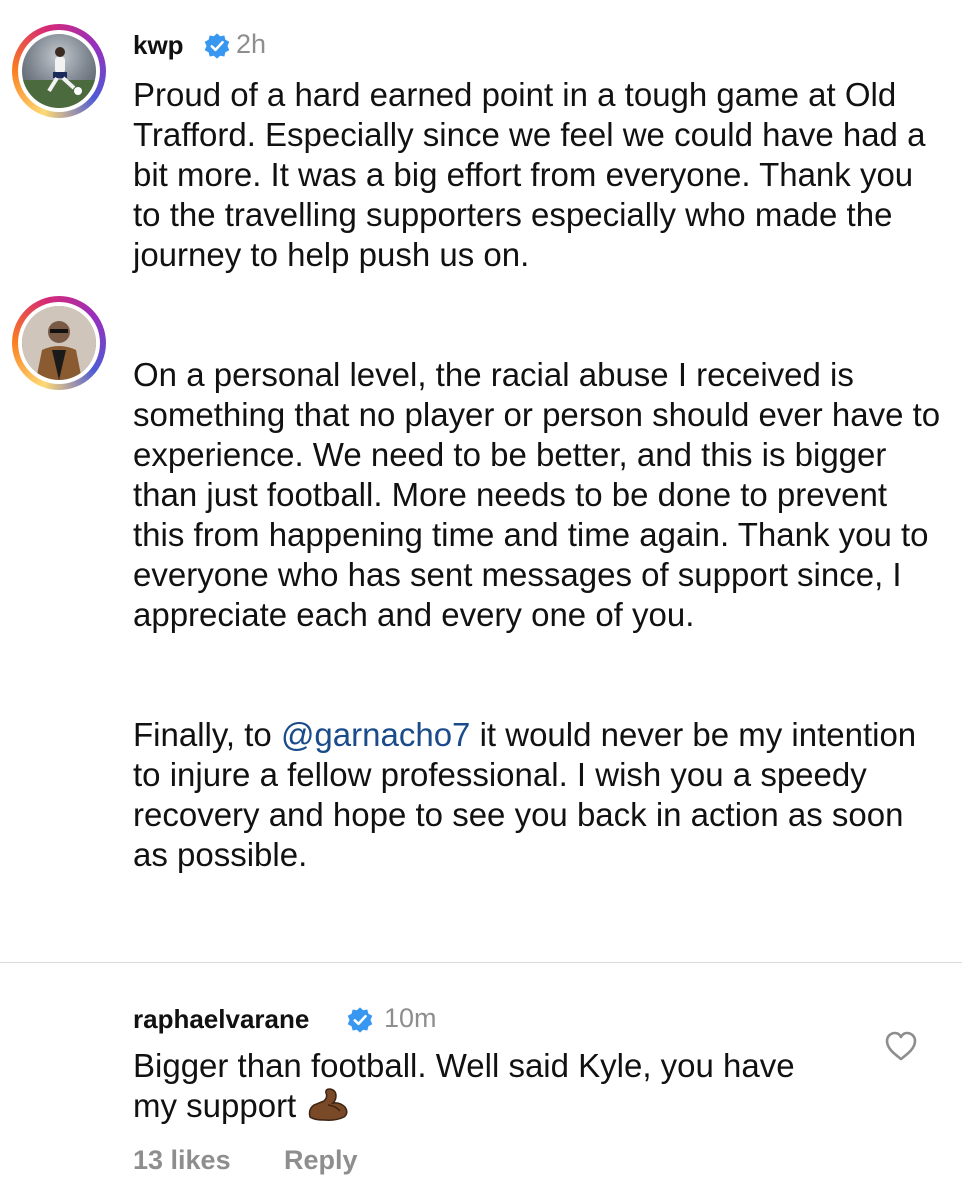 This screenshot has width=962, height=1200. I want to click on flexed-biceps-icon, so click(328, 1104).